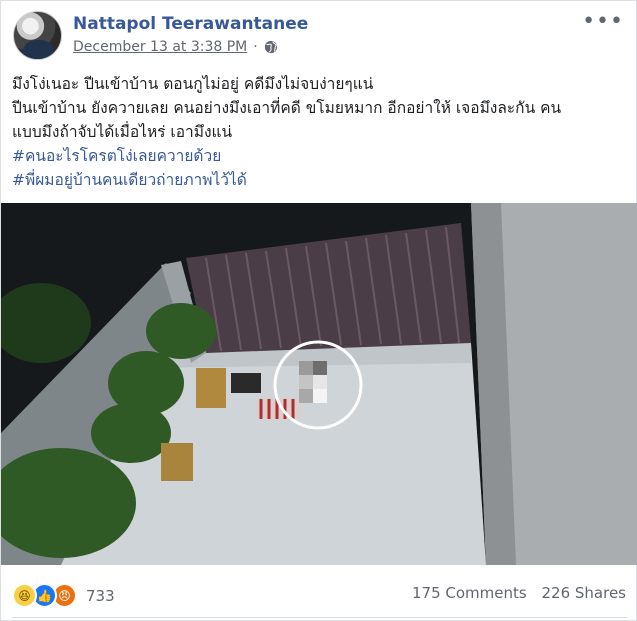 This screenshot has width=637, height=621. Describe the element at coordinates (271, 47) in the screenshot. I see `globe-icon` at that location.